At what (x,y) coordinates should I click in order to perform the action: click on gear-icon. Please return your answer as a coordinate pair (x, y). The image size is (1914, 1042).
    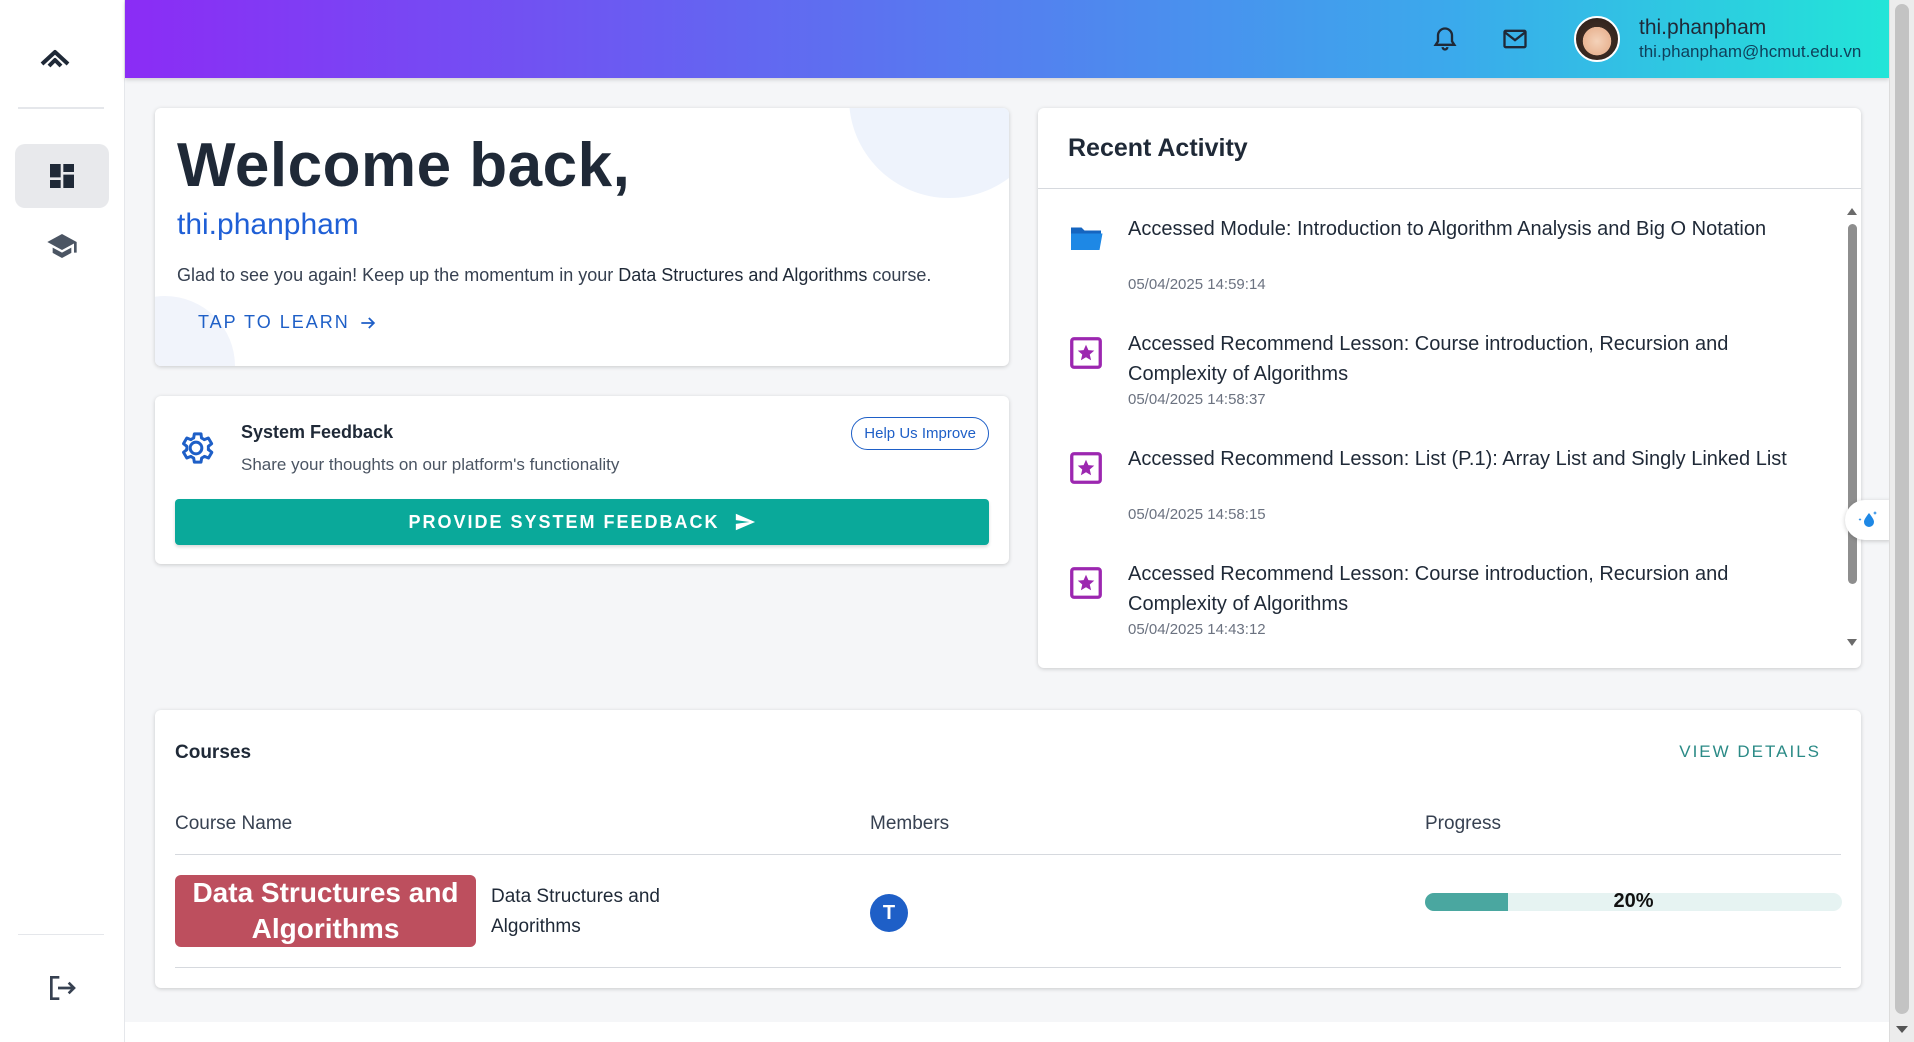
    Looking at the image, I should click on (198, 448).